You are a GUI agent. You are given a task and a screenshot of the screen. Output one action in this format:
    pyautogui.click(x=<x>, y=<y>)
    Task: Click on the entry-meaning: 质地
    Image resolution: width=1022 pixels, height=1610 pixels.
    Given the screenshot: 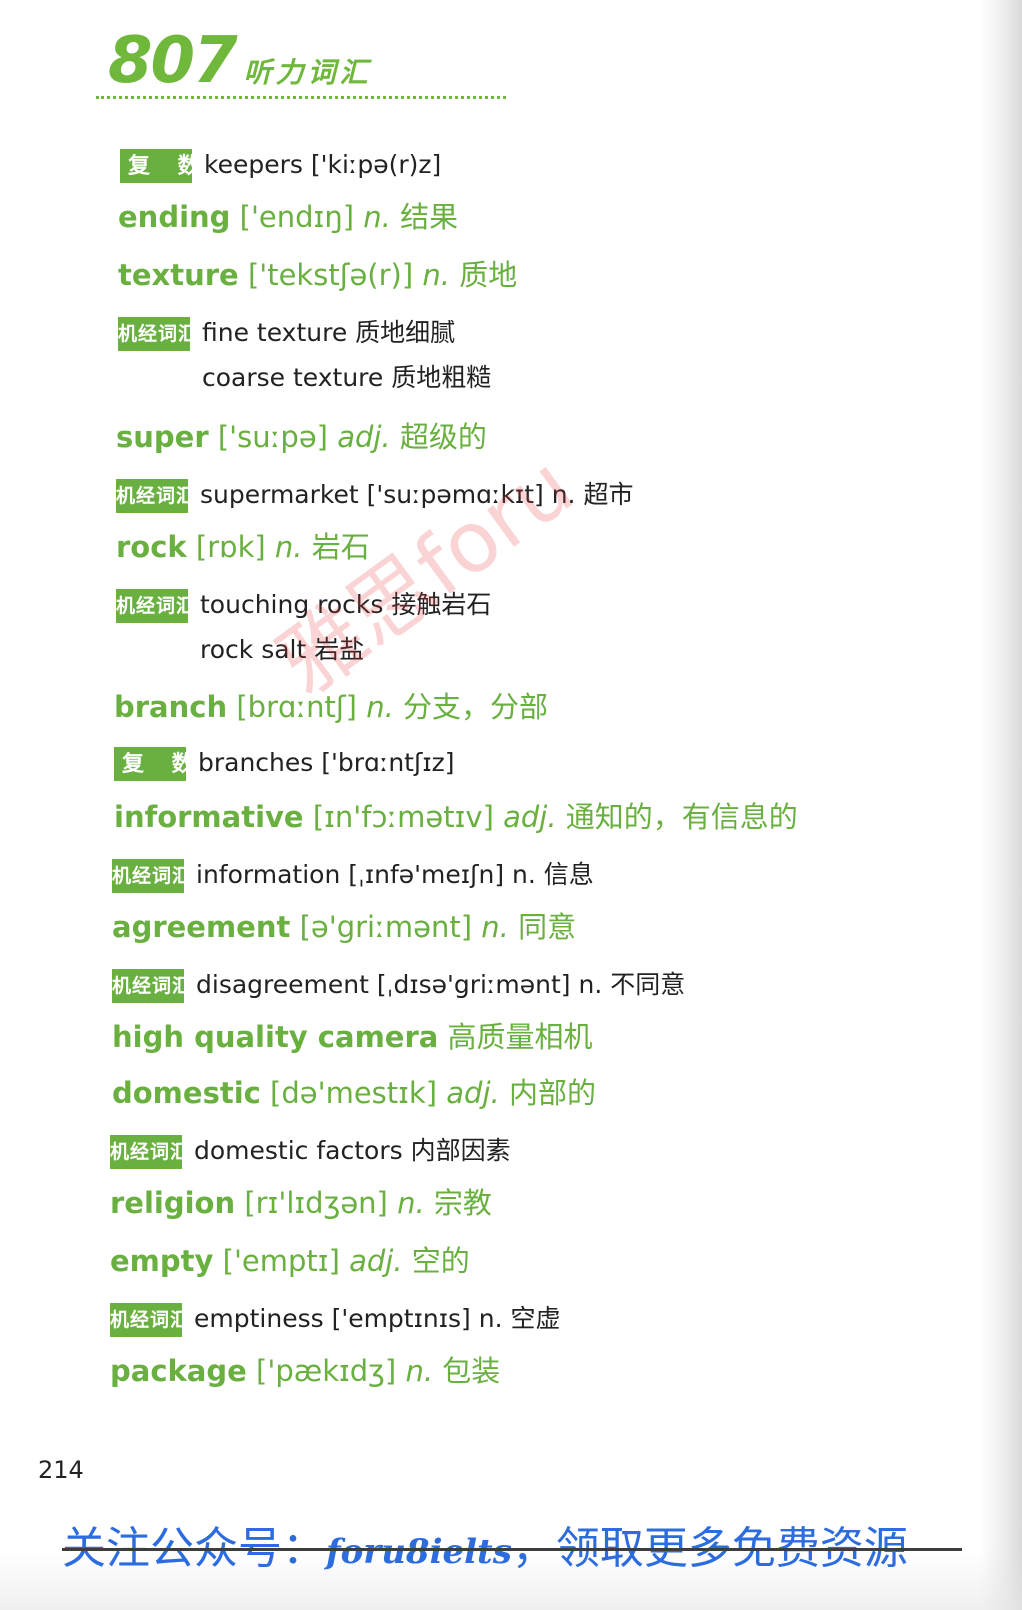 What is the action you would take?
    pyautogui.click(x=488, y=275)
    